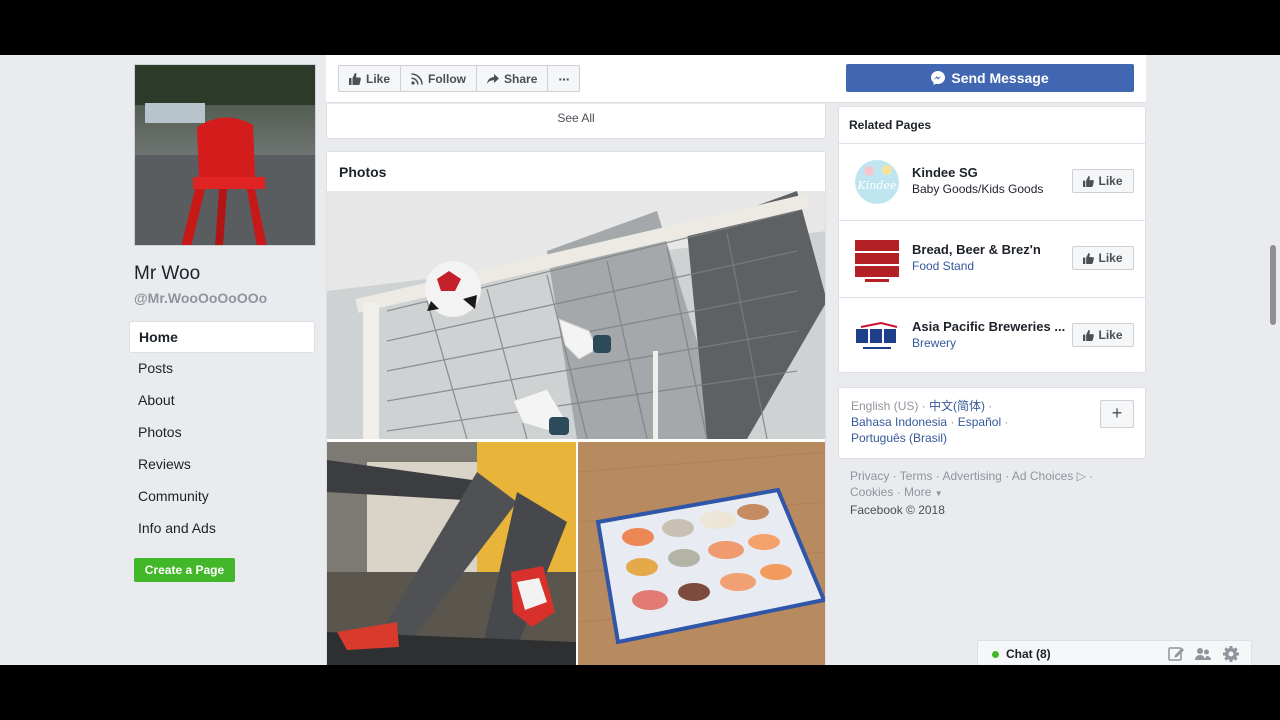  Describe the element at coordinates (167, 274) in the screenshot. I see `page-name: Mr Woo` at that location.